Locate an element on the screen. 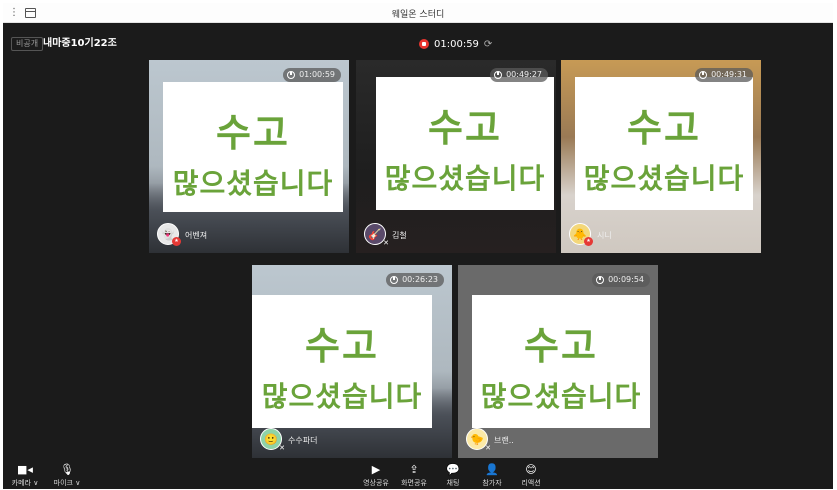  participant-name: 브랜.. is located at coordinates (504, 440).